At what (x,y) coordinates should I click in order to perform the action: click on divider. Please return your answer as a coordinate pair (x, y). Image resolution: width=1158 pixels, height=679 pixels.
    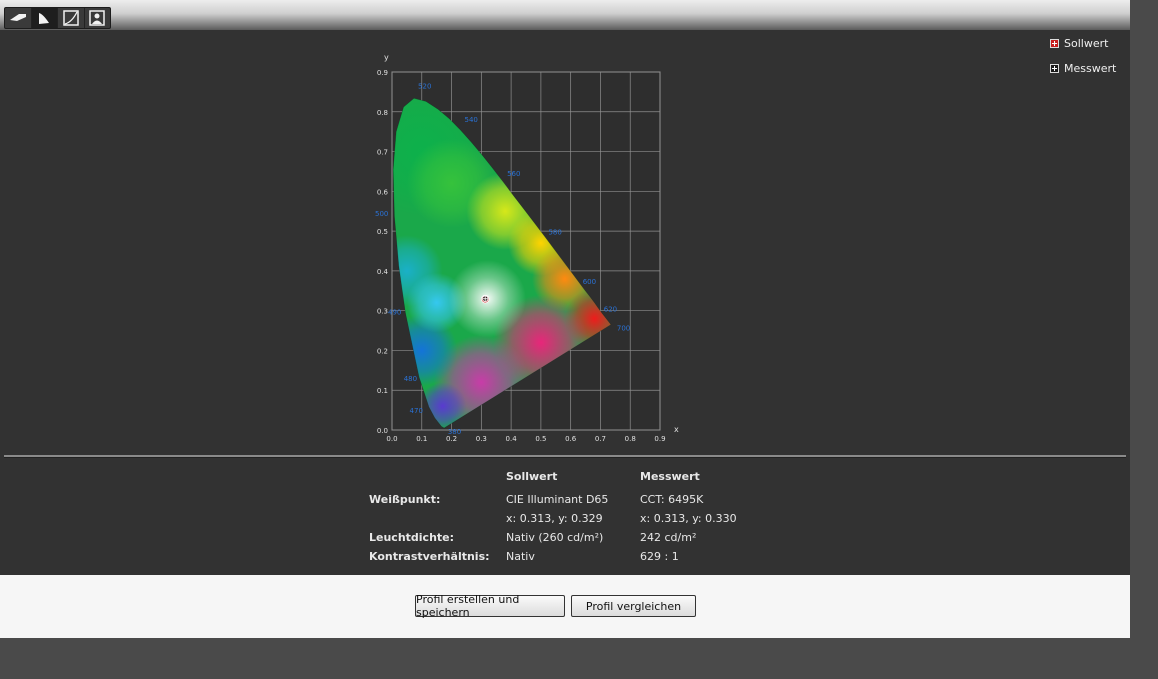
    Looking at the image, I should click on (565, 456).